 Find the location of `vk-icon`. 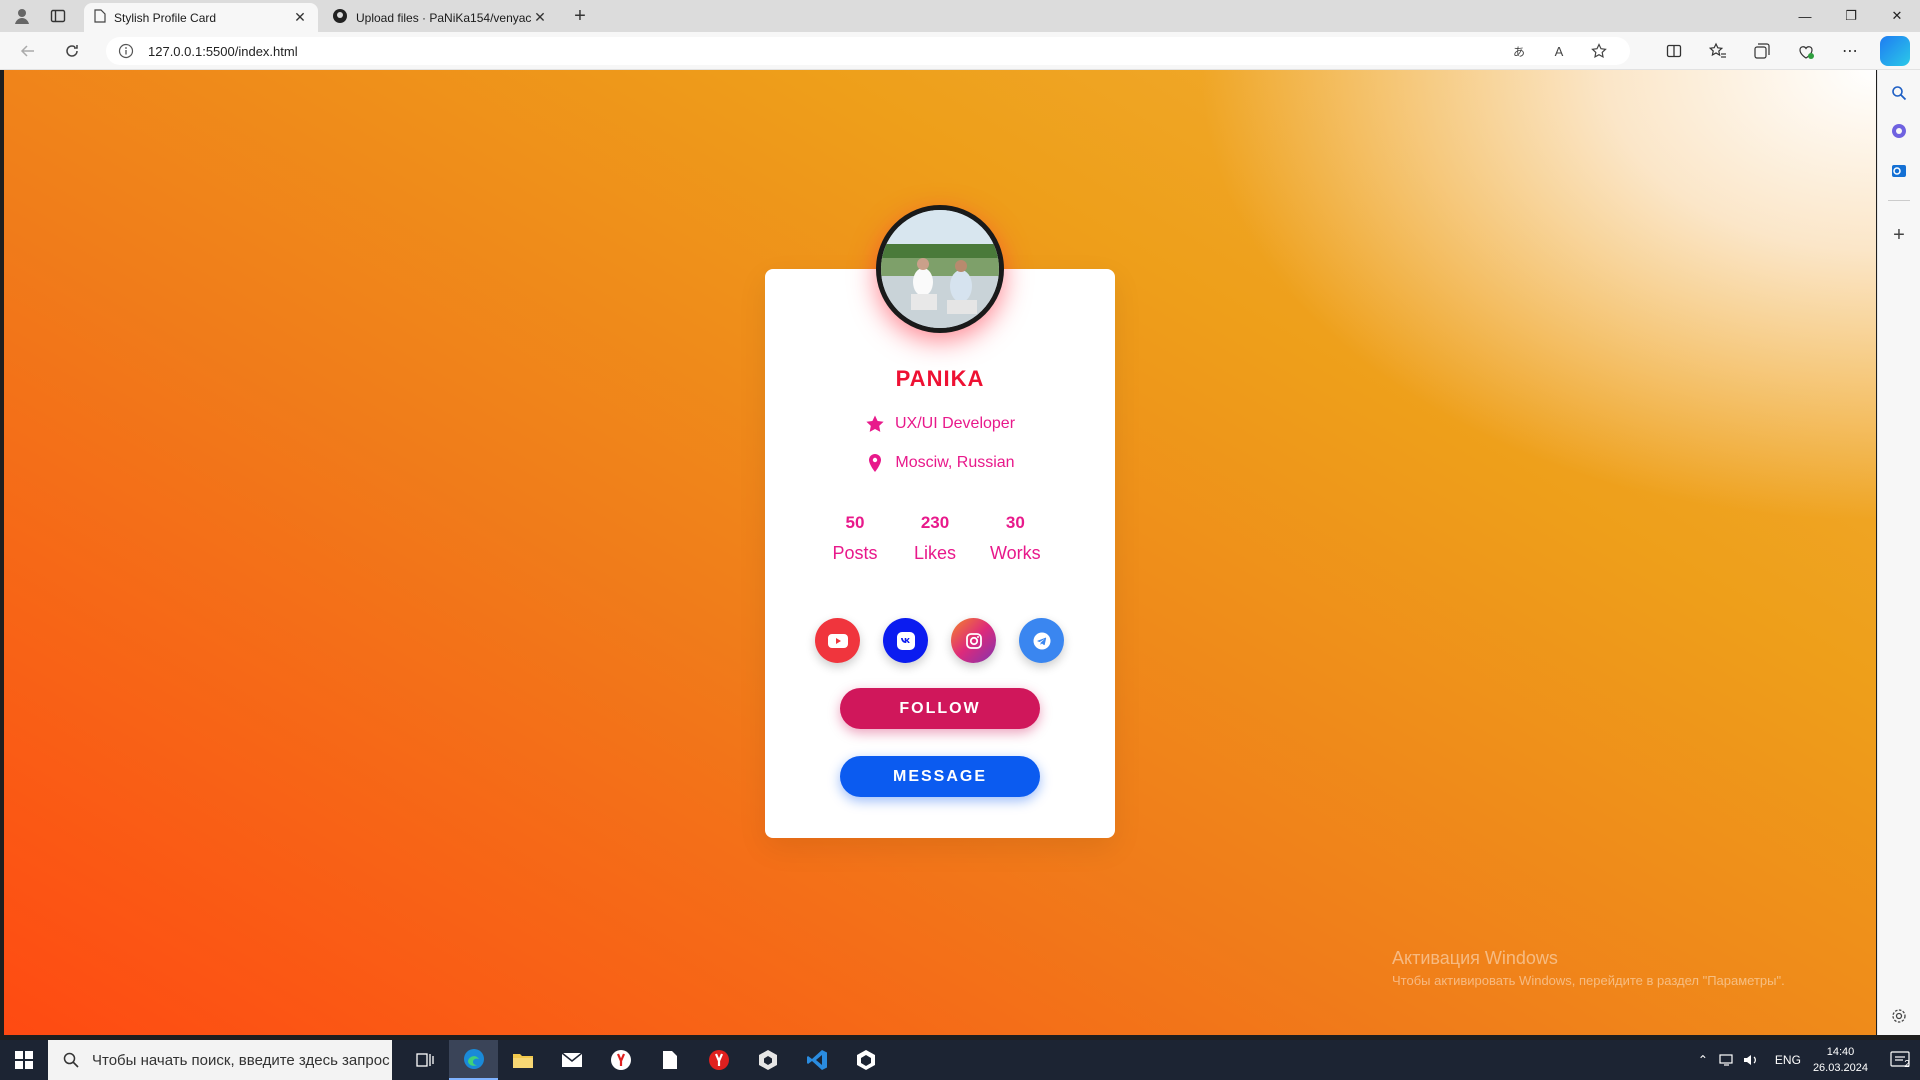

vk-icon is located at coordinates (905, 640).